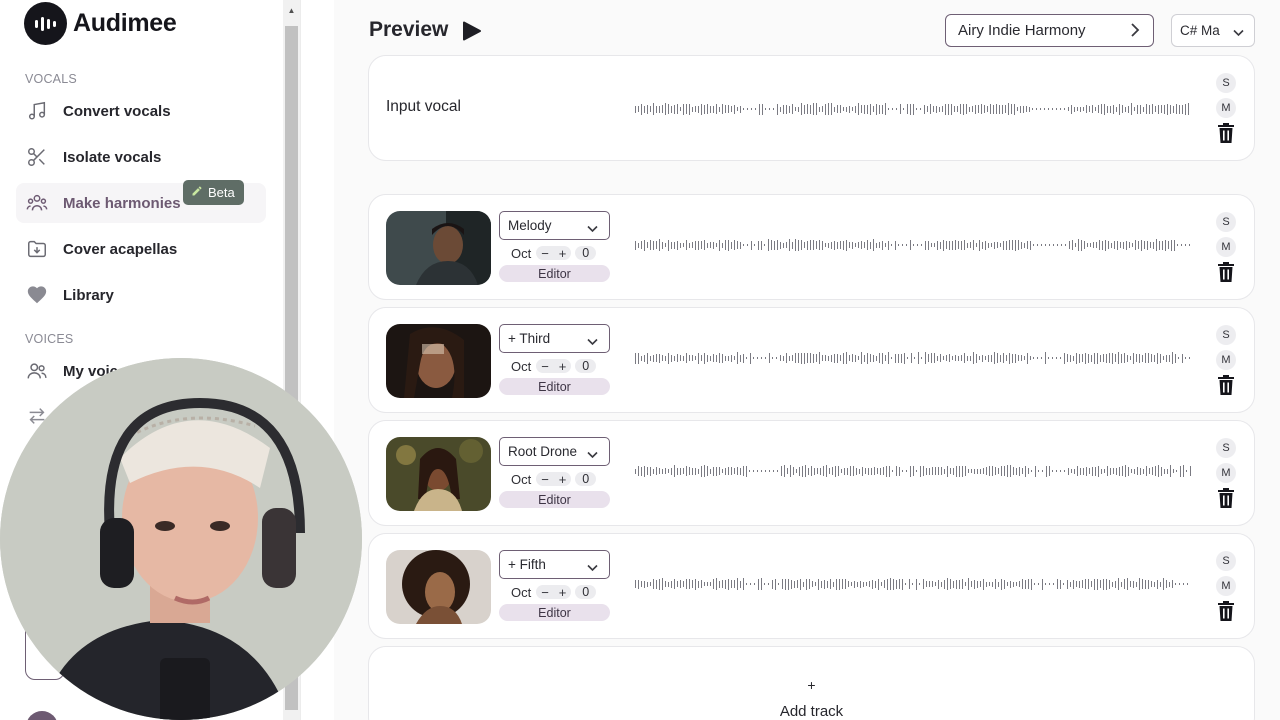 This screenshot has width=1280, height=720. I want to click on music-note-icon, so click(37, 111).